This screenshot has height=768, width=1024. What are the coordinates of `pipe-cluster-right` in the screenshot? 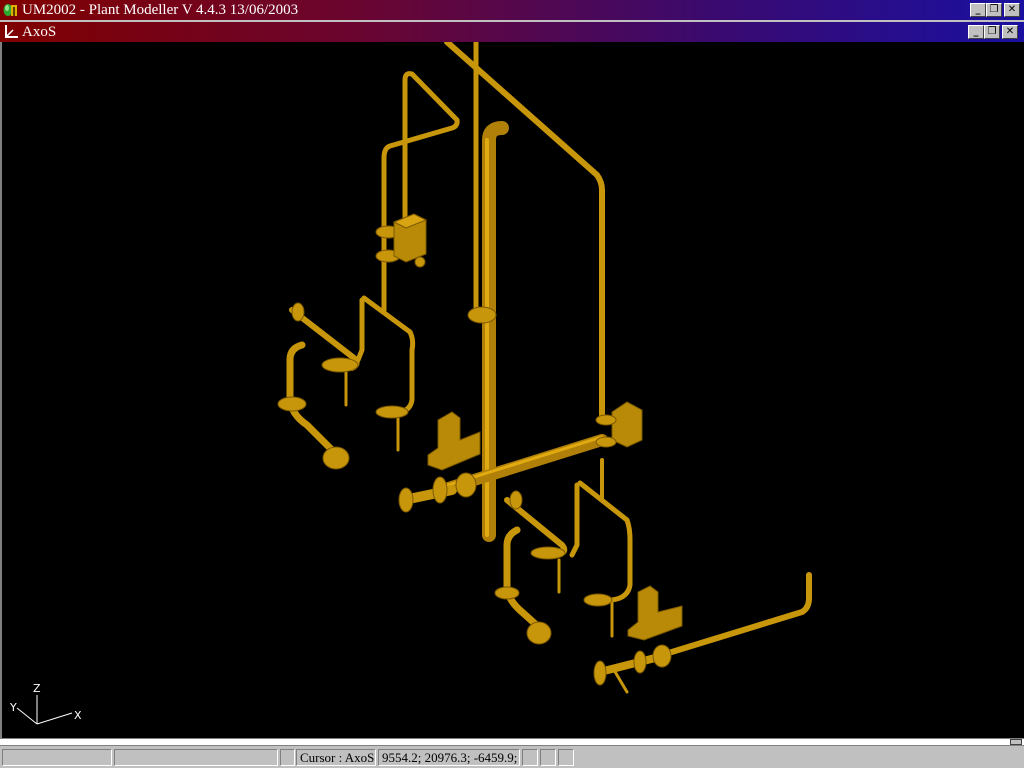 It's located at (568, 548).